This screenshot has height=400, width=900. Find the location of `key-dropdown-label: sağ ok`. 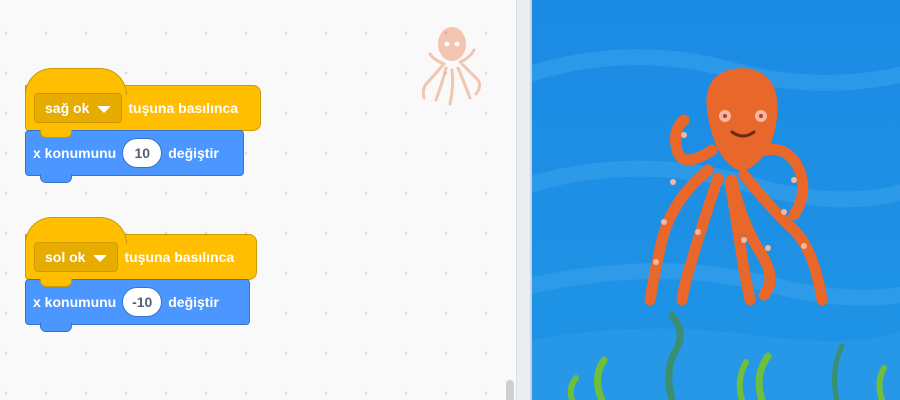

key-dropdown-label: sağ ok is located at coordinates (67, 108).